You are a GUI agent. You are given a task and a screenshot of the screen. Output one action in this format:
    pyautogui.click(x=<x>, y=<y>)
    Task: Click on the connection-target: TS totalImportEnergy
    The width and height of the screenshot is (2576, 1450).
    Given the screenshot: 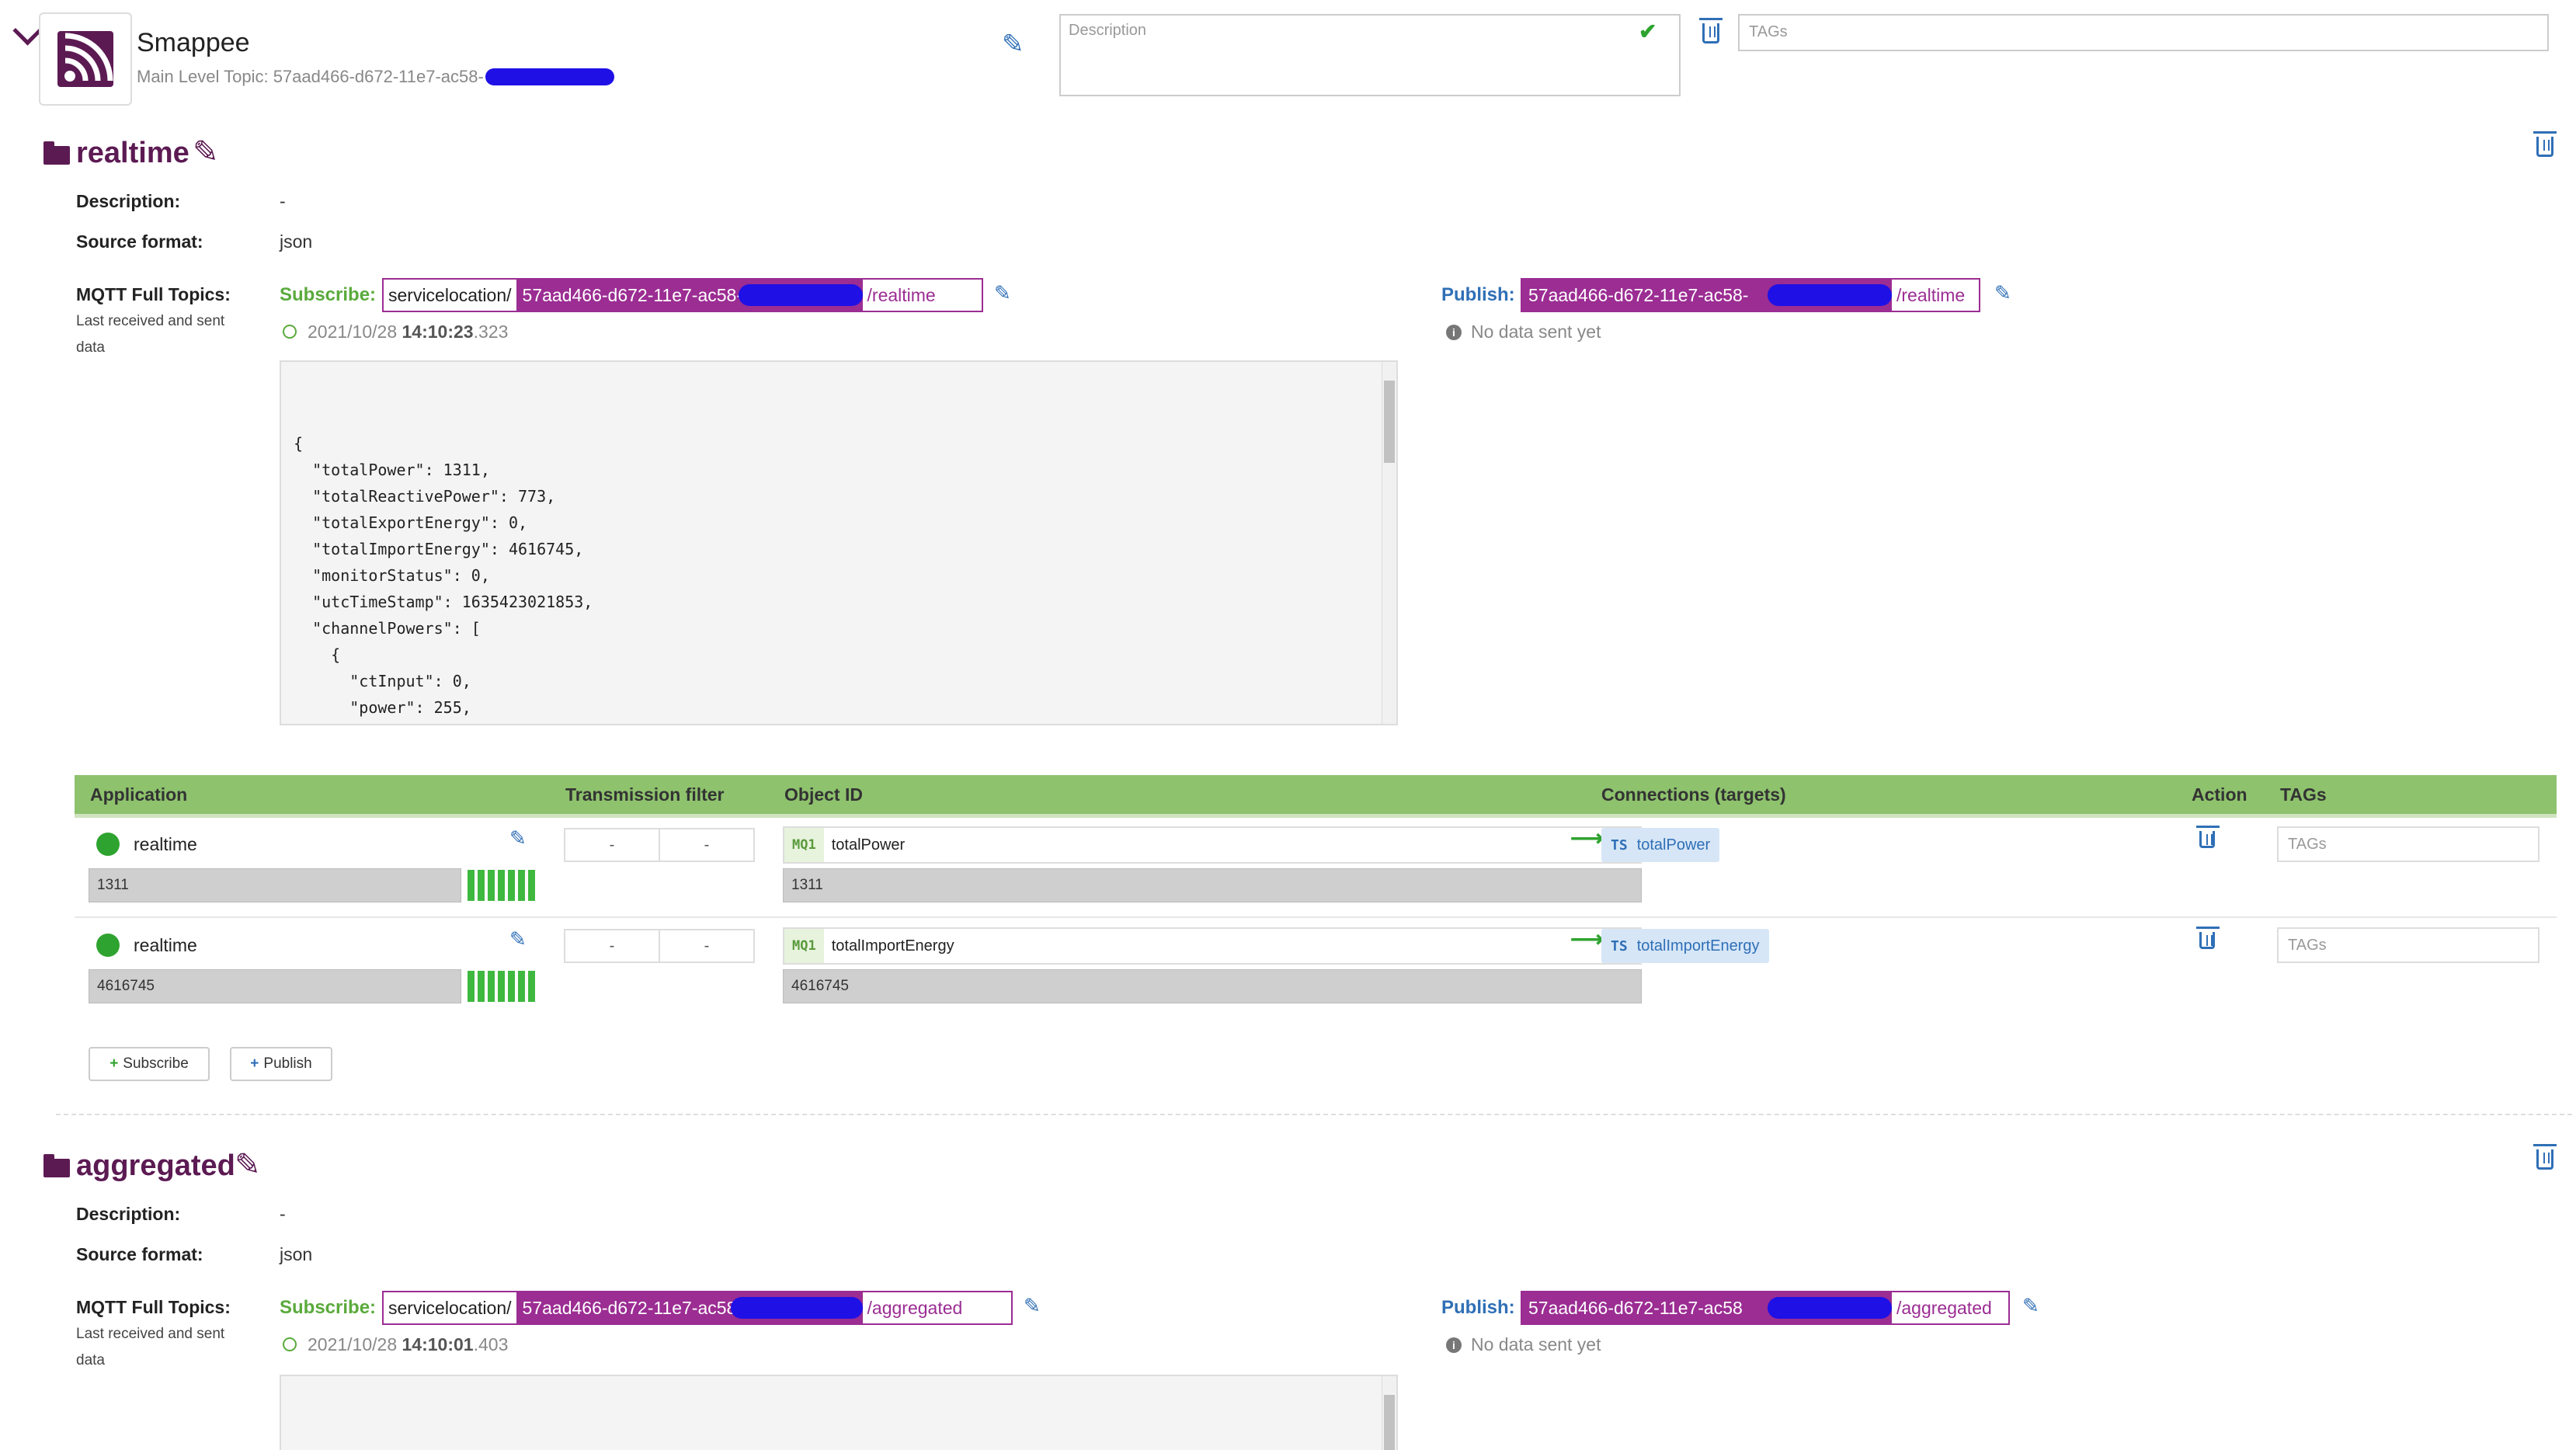 What is the action you would take?
    pyautogui.click(x=1685, y=946)
    